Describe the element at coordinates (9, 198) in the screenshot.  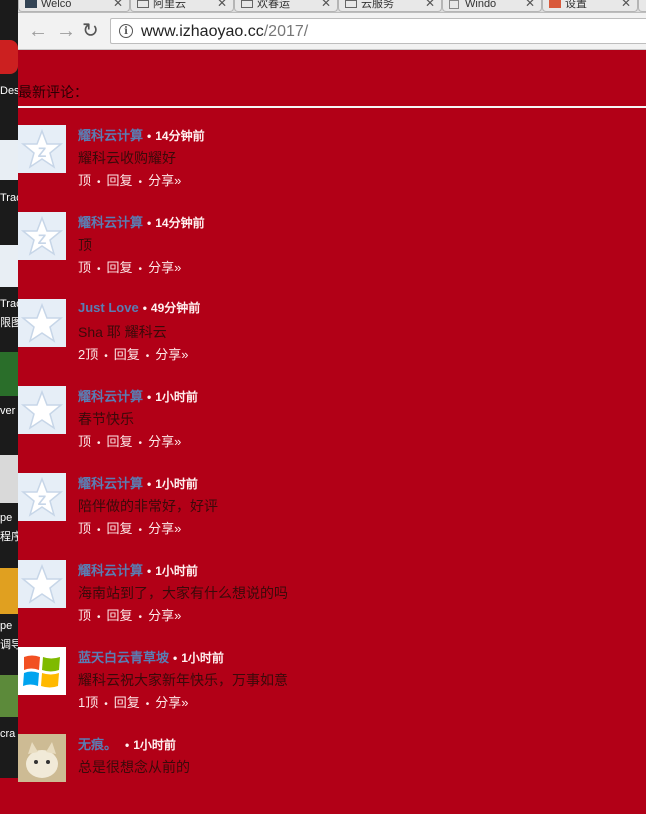
I see `desktop-label: Trac` at that location.